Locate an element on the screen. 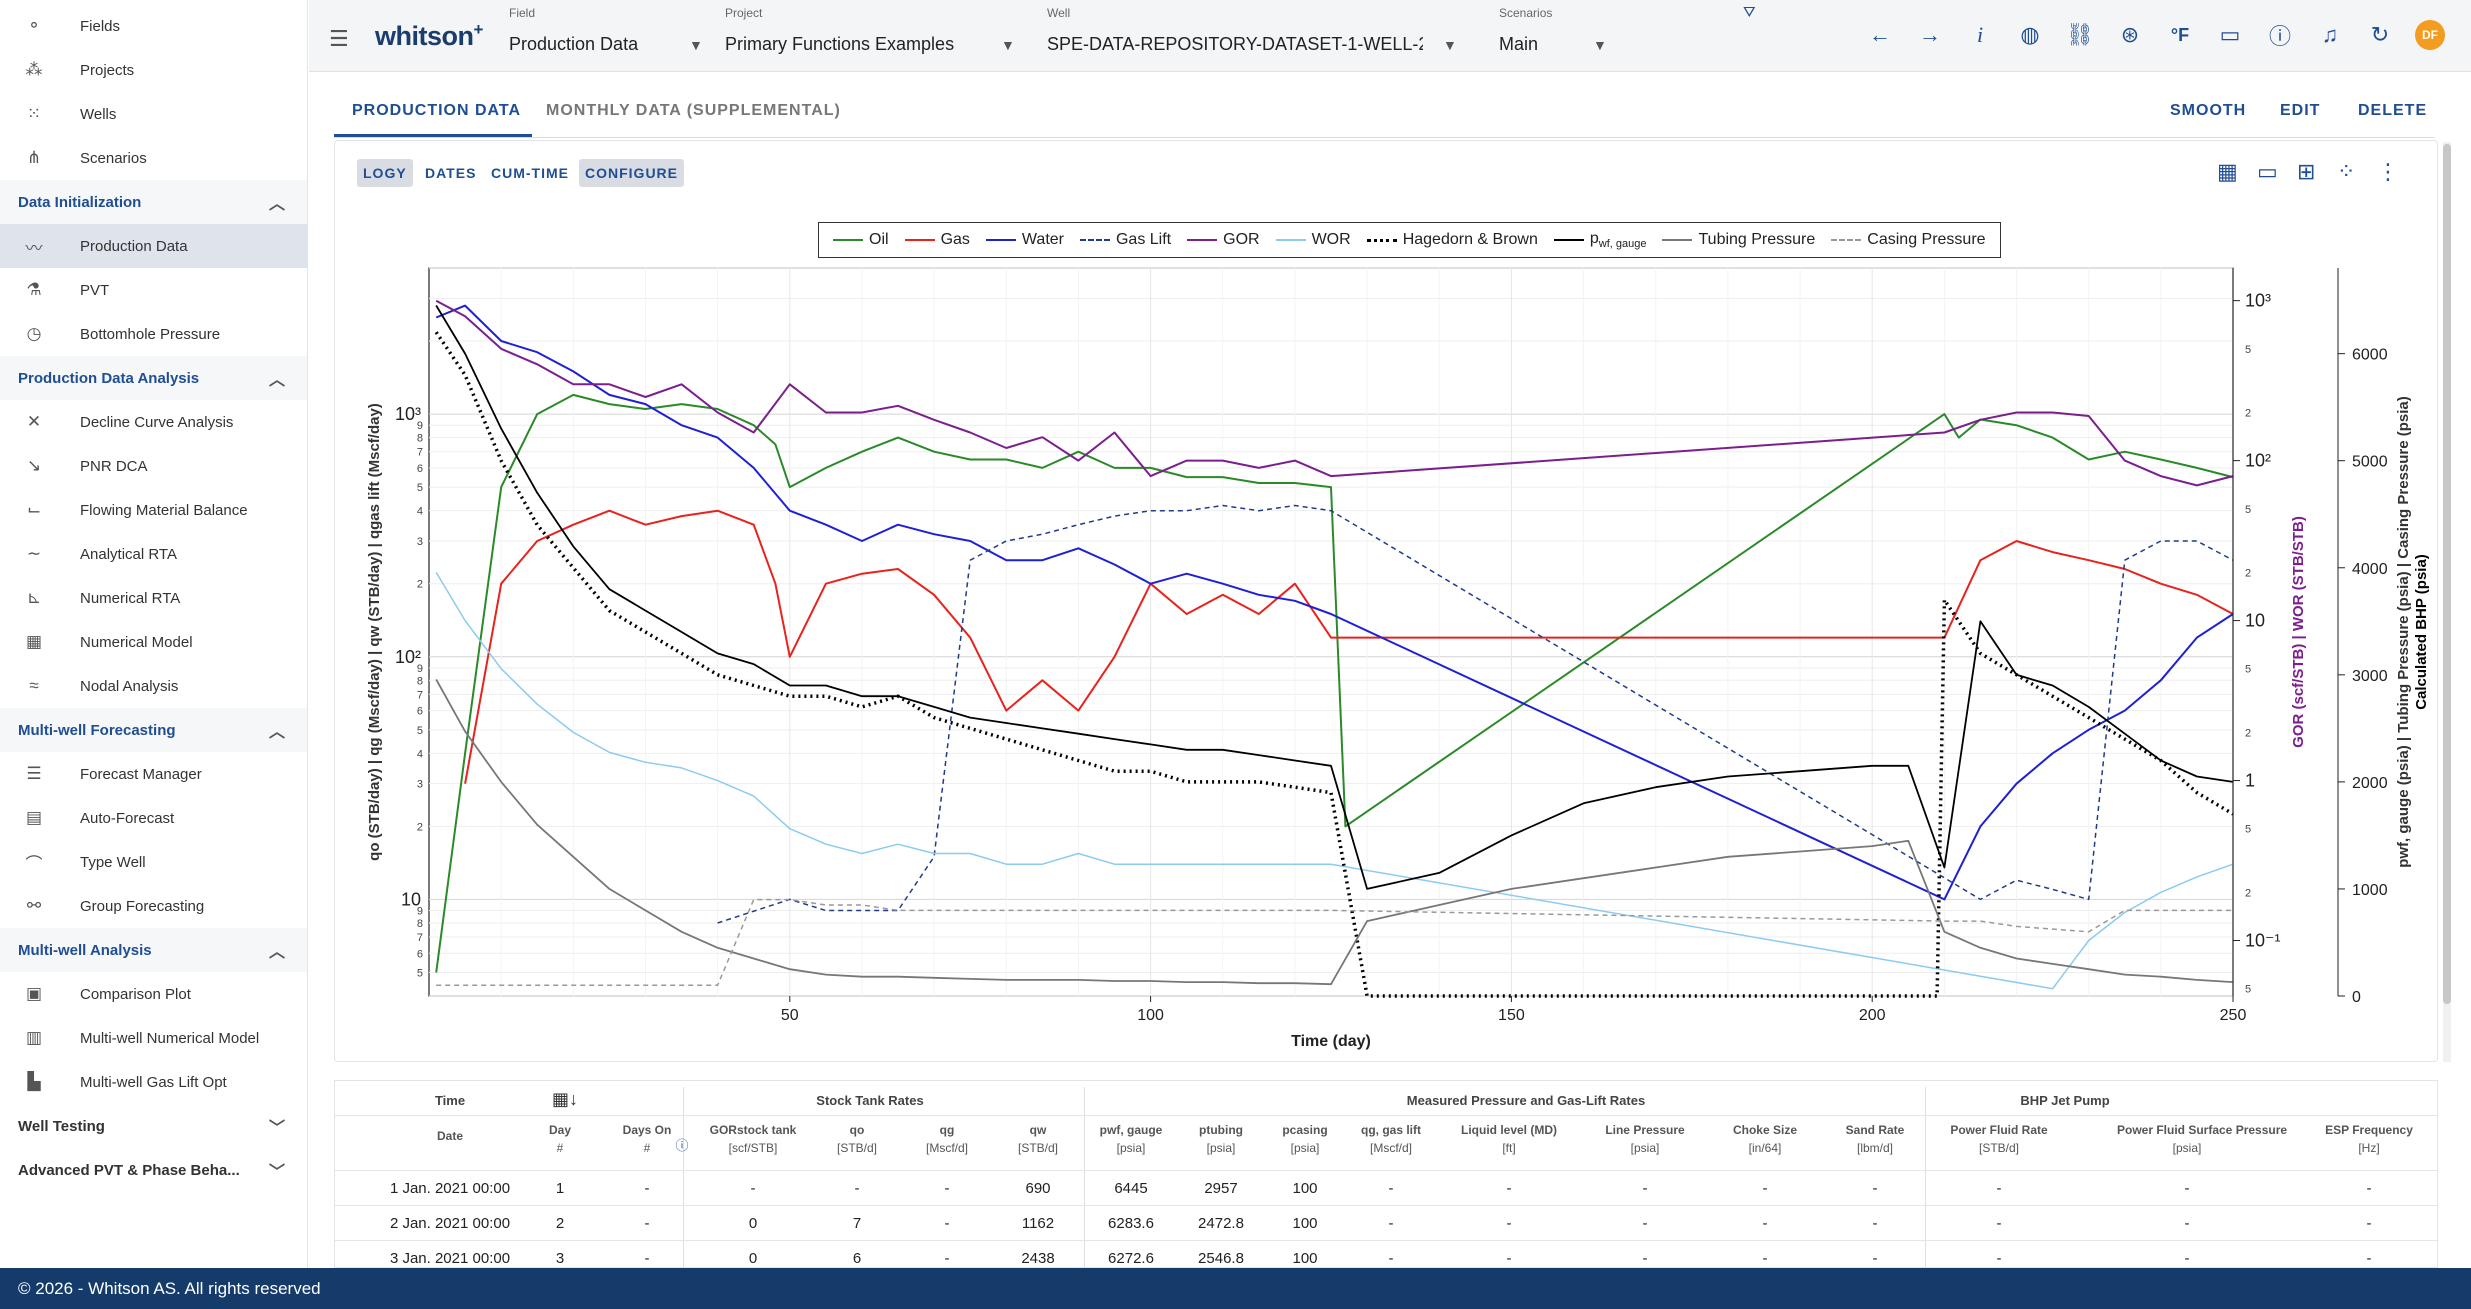  section-well-testing: Well Testing ﹀ is located at coordinates (153, 1126).